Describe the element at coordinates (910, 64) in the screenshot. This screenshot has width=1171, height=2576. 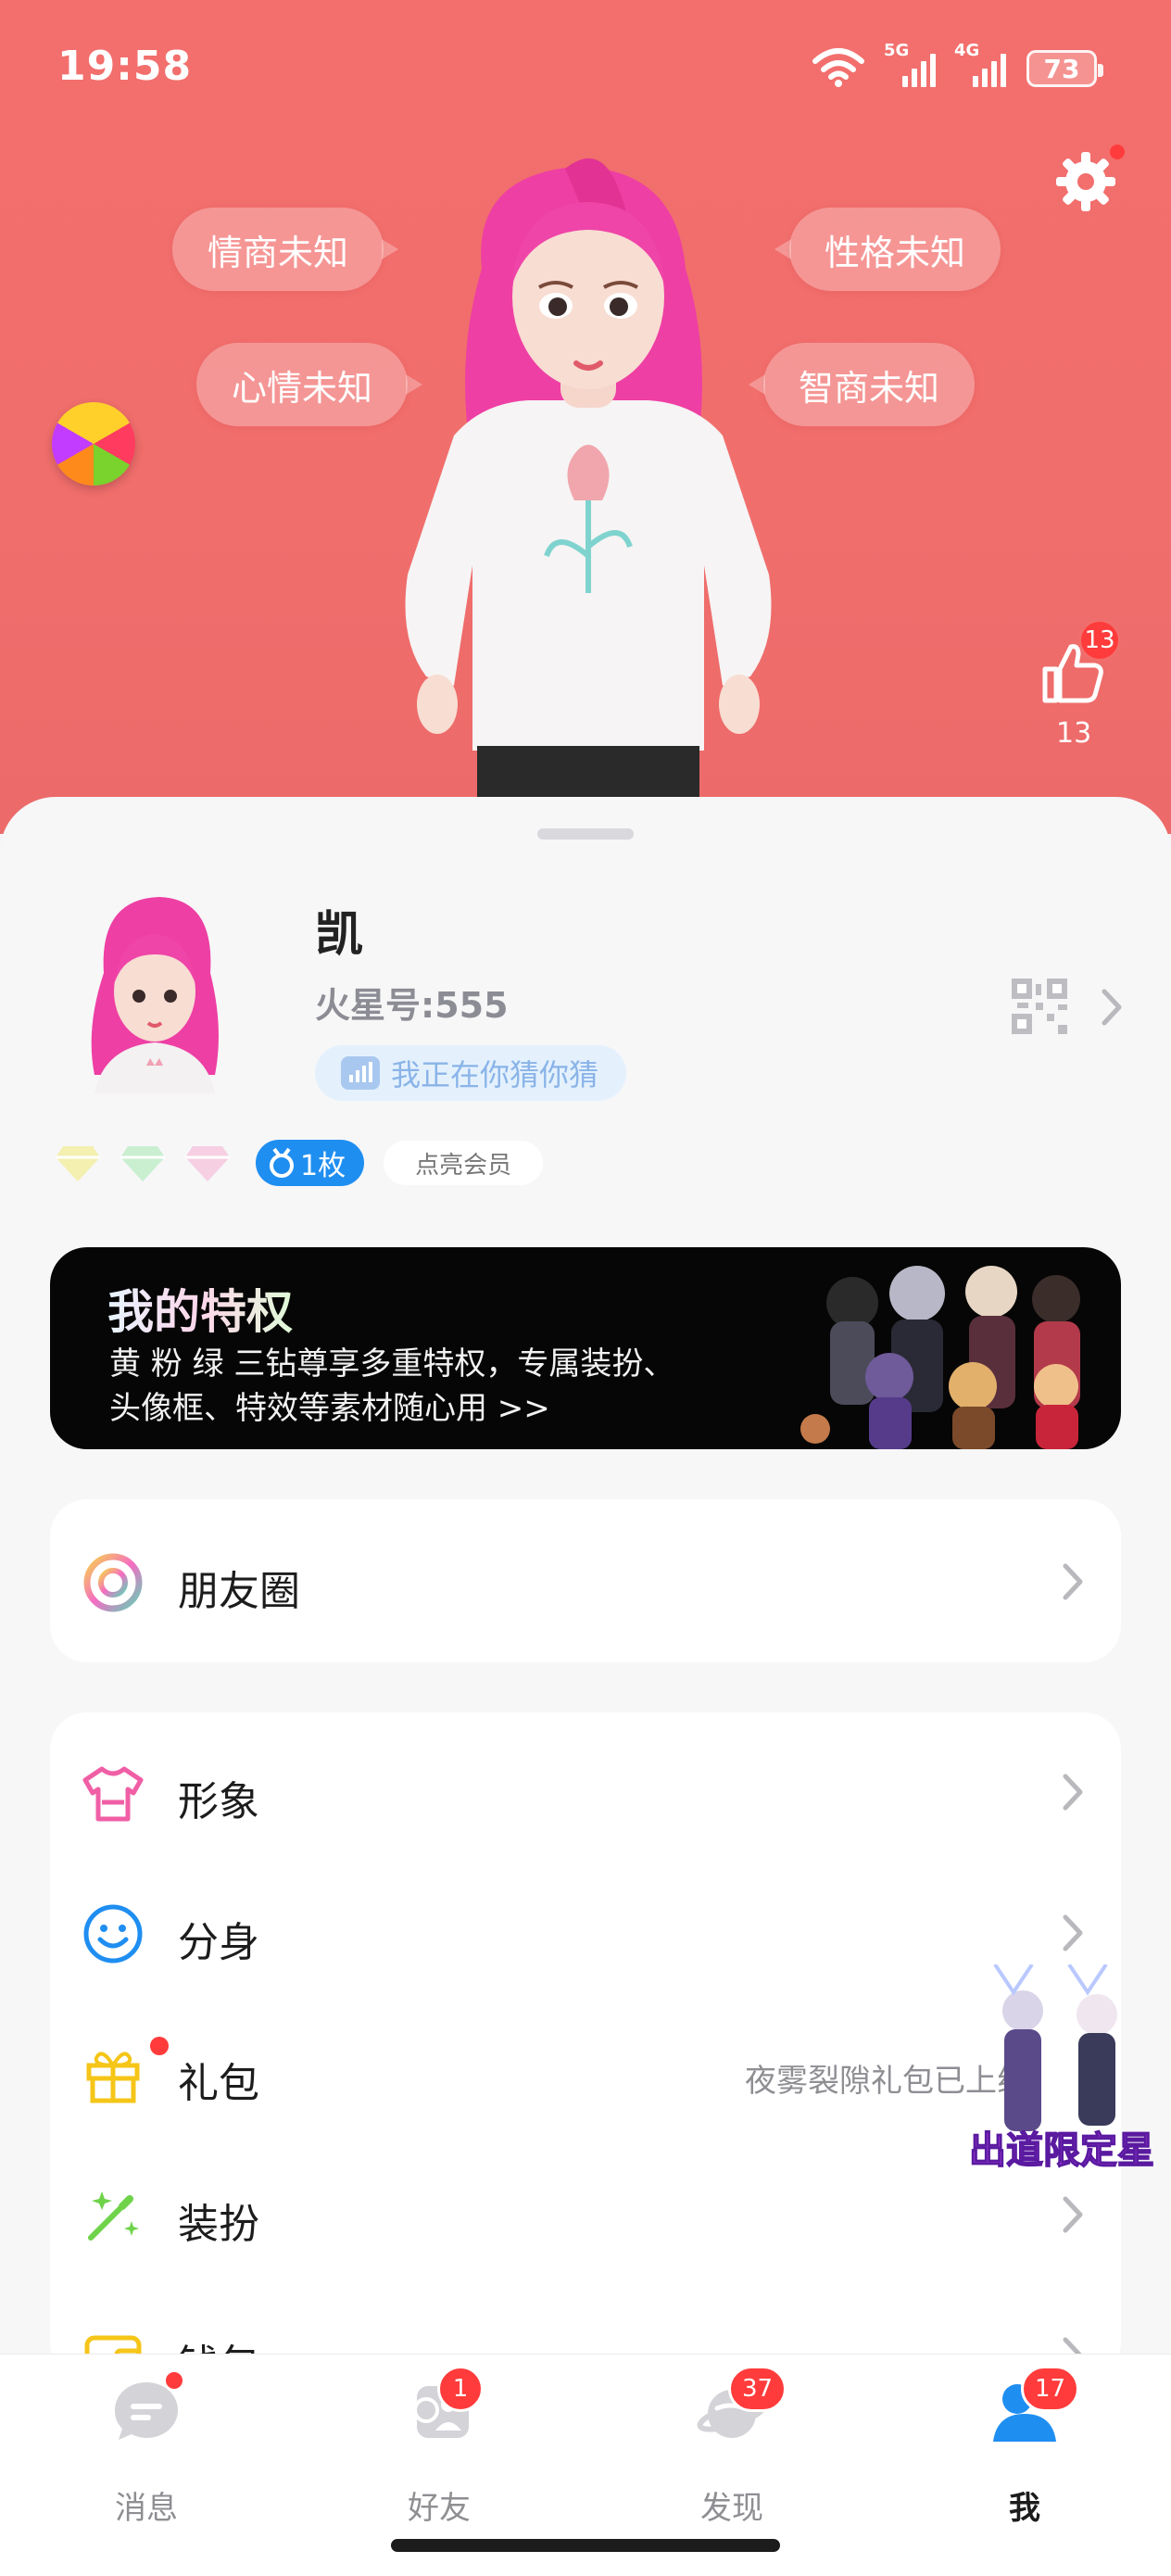
I see `signal-5g-icon: 5G` at that location.